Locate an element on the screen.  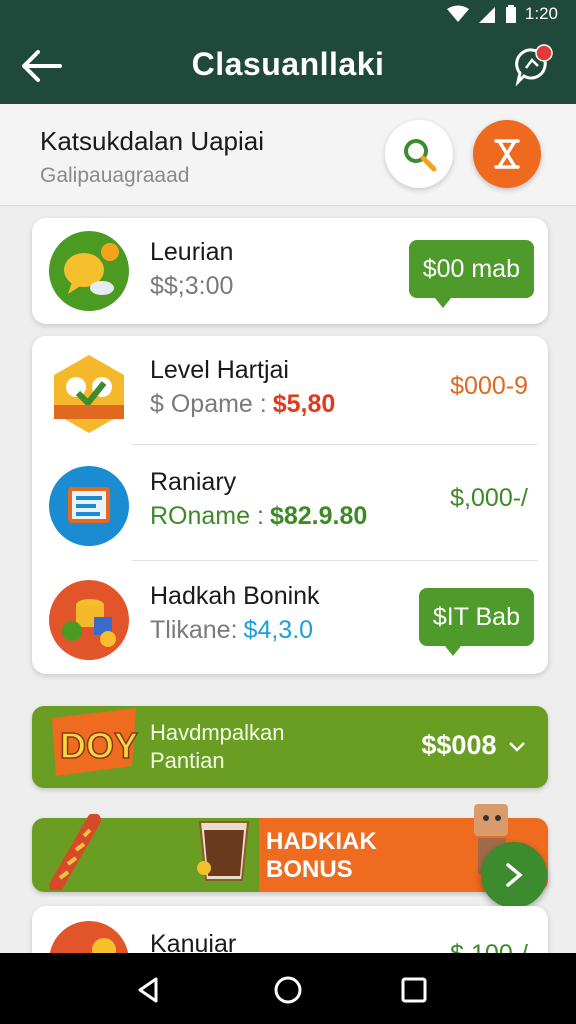
list-card: Leurian $$;3:00 $00 mab is located at coordinates (290, 271).